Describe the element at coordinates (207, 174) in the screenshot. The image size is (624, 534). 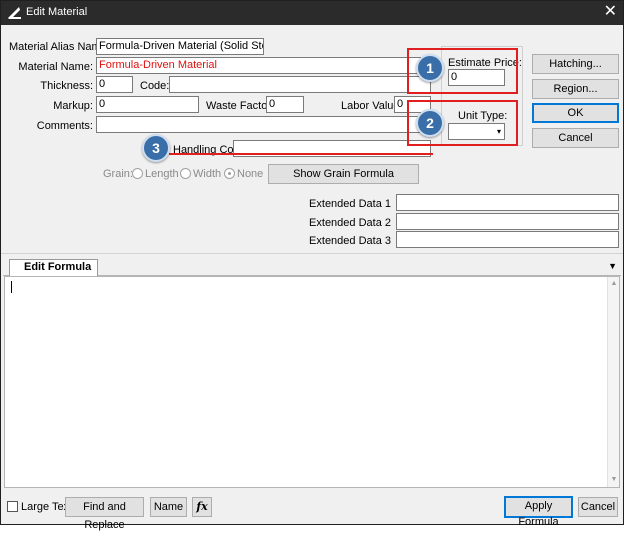
I see `grain-width-label: Width` at that location.